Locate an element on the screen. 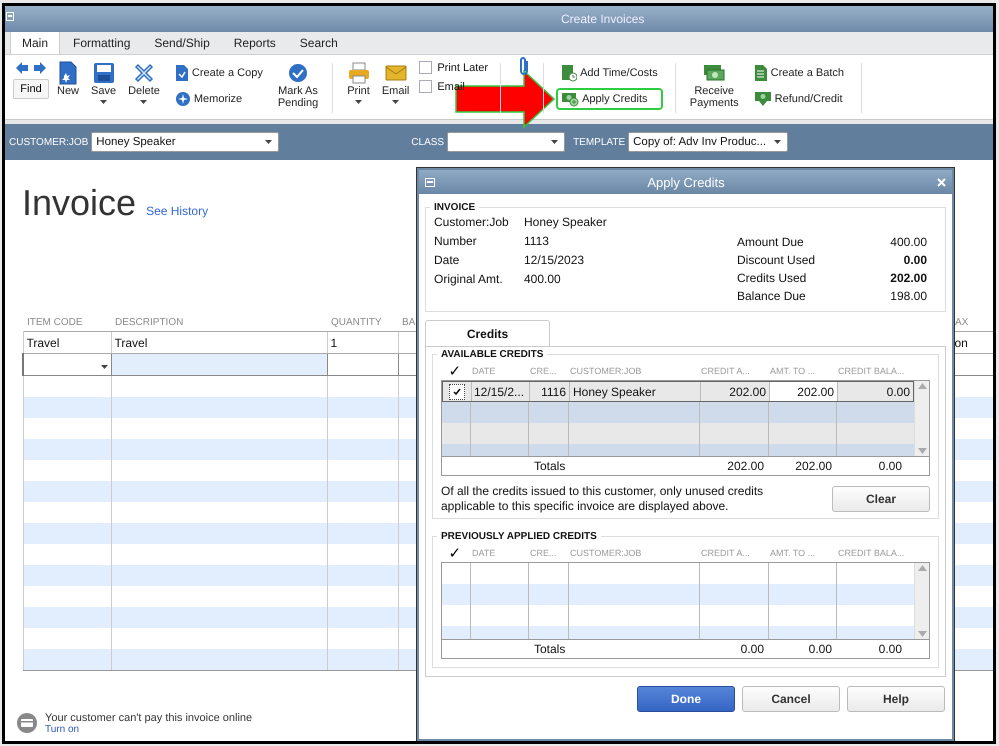  section-heading: AVAILABLE CREDITS is located at coordinates (492, 354).